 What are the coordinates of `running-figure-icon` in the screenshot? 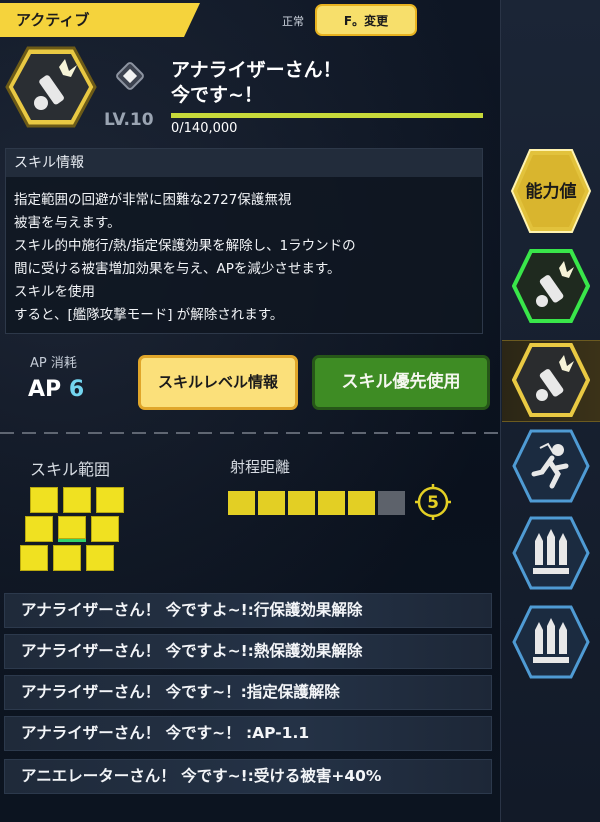 It's located at (551, 466).